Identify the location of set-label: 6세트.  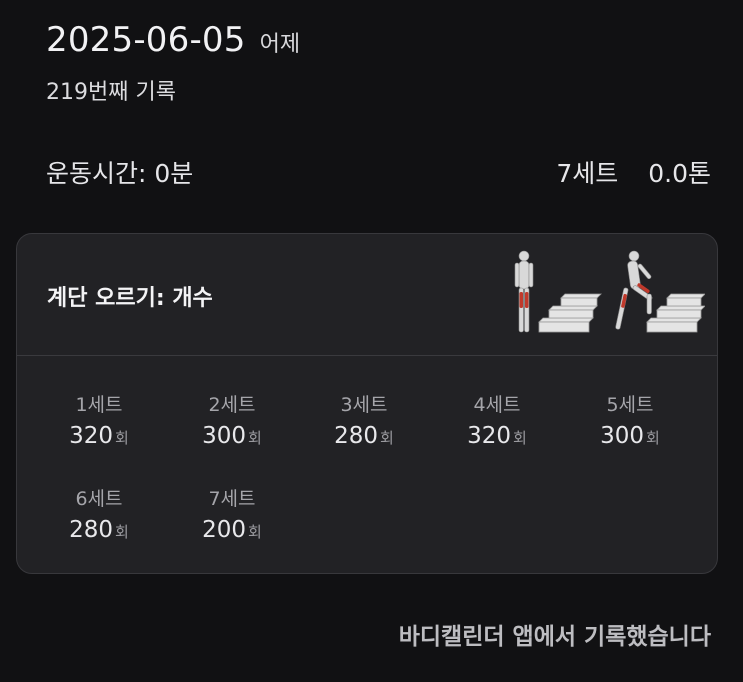
(99, 499).